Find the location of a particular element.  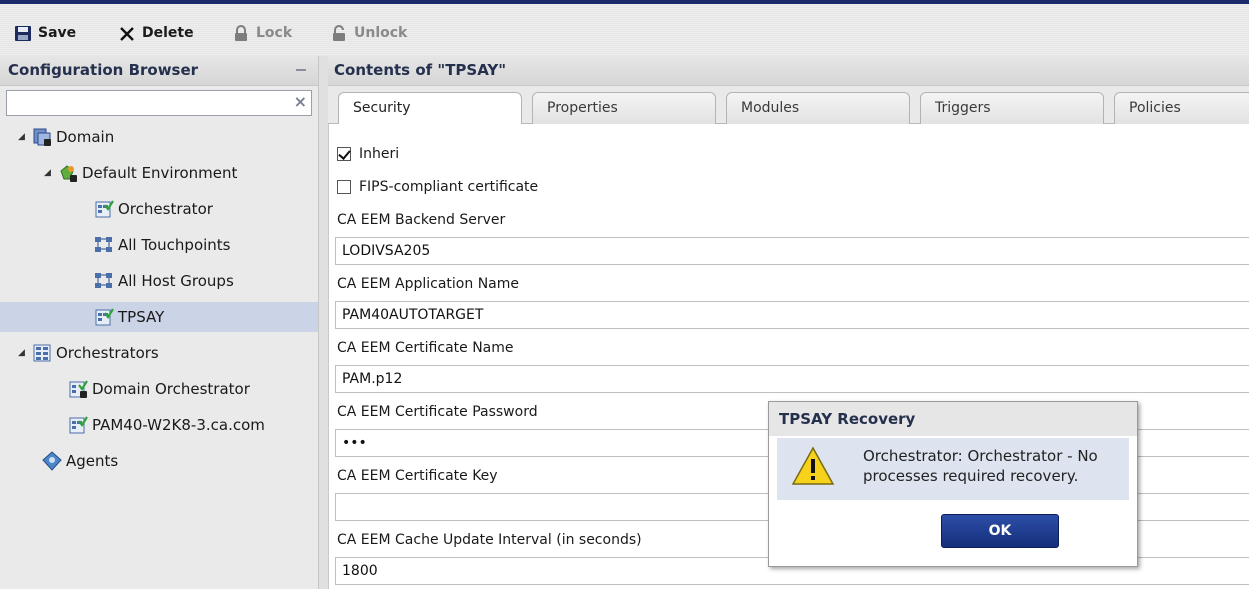

fips-checkbox is located at coordinates (344, 187).